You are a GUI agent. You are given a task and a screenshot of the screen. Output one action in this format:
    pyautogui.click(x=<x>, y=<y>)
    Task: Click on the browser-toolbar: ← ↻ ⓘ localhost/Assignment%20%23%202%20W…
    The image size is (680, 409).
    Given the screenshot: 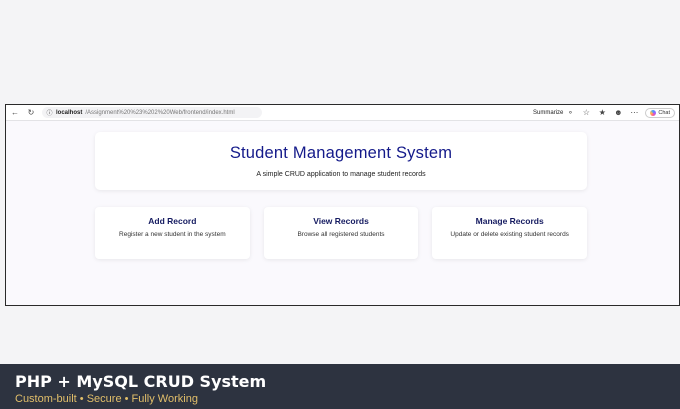 What is the action you would take?
    pyautogui.click(x=342, y=113)
    